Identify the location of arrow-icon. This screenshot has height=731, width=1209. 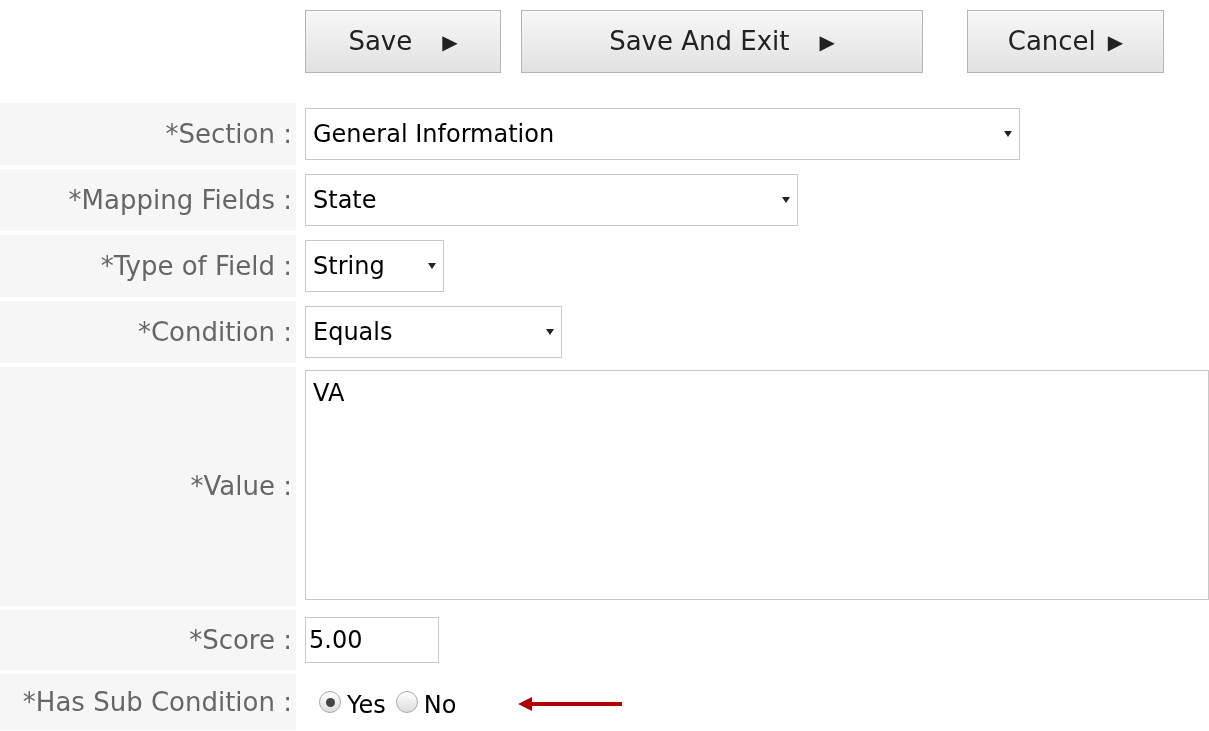
(570, 704).